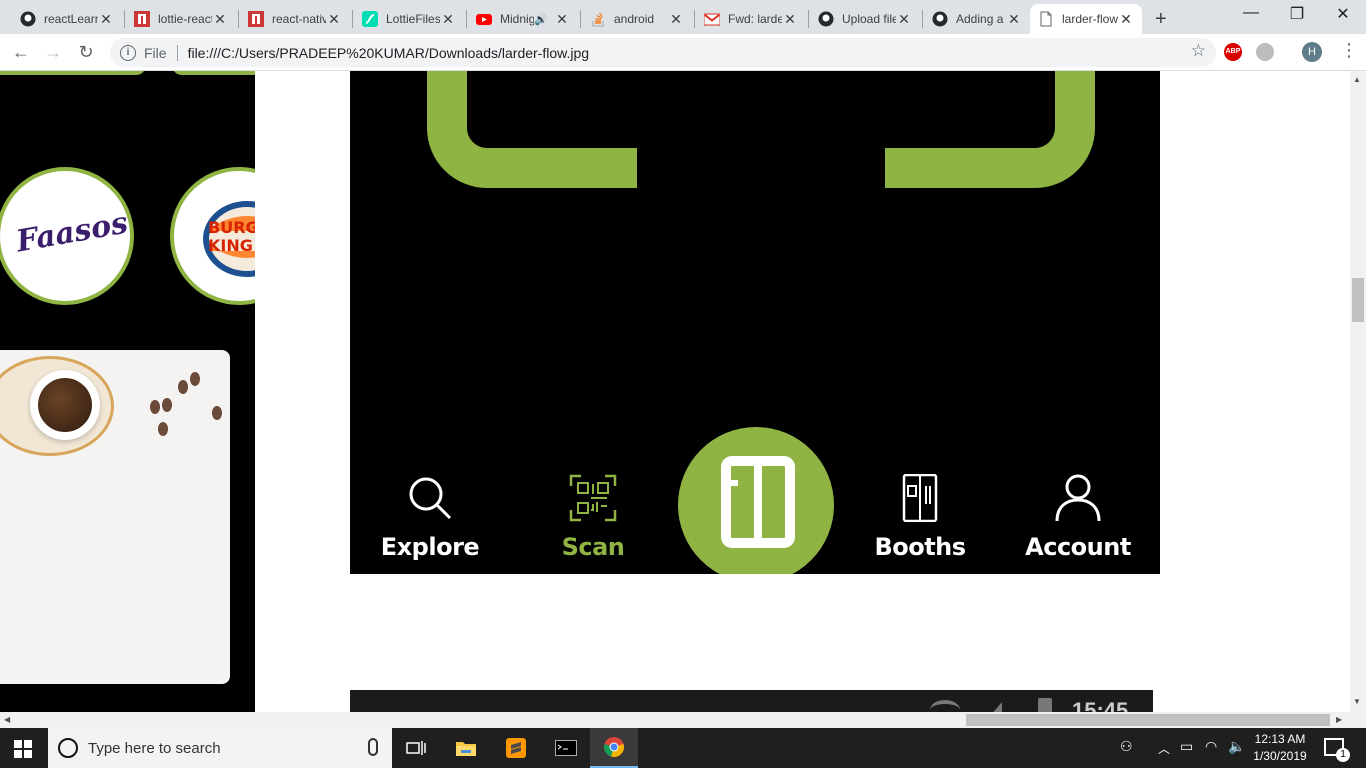 The image size is (1366, 768). I want to click on battery-icon: ▭, so click(1186, 746).